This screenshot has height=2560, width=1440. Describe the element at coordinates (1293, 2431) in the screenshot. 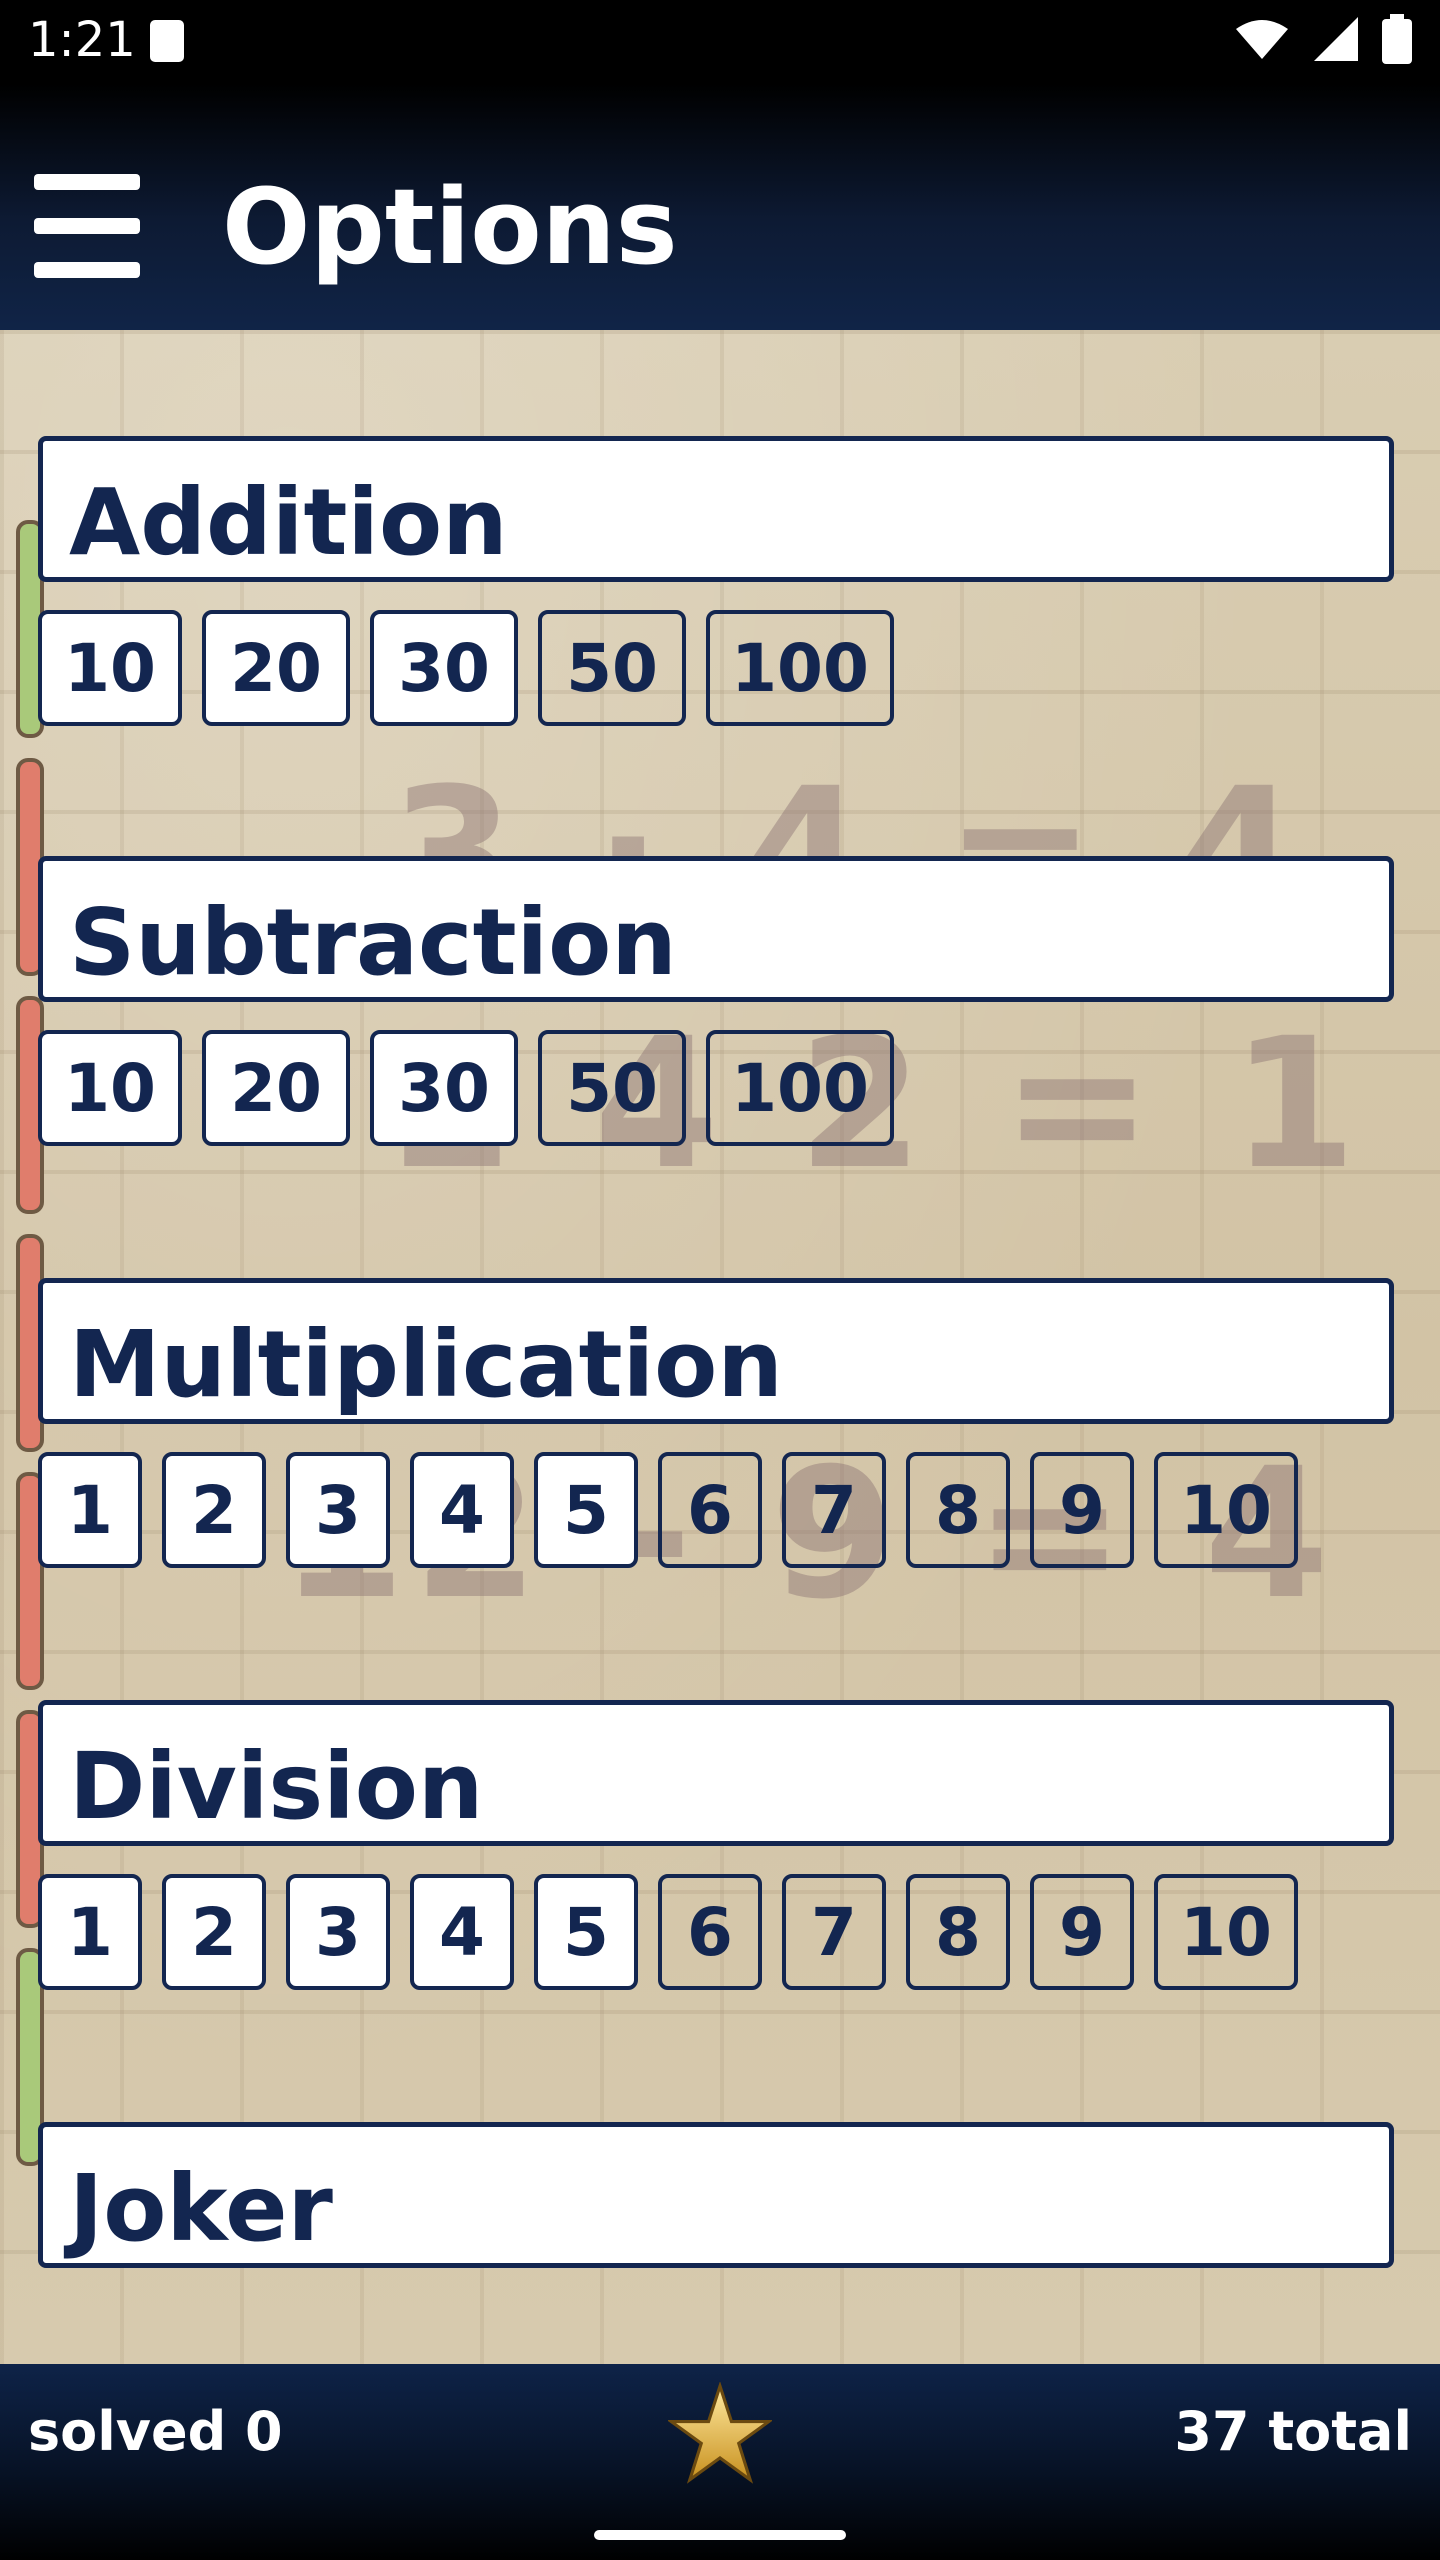

I see `total-count: 37 total` at that location.